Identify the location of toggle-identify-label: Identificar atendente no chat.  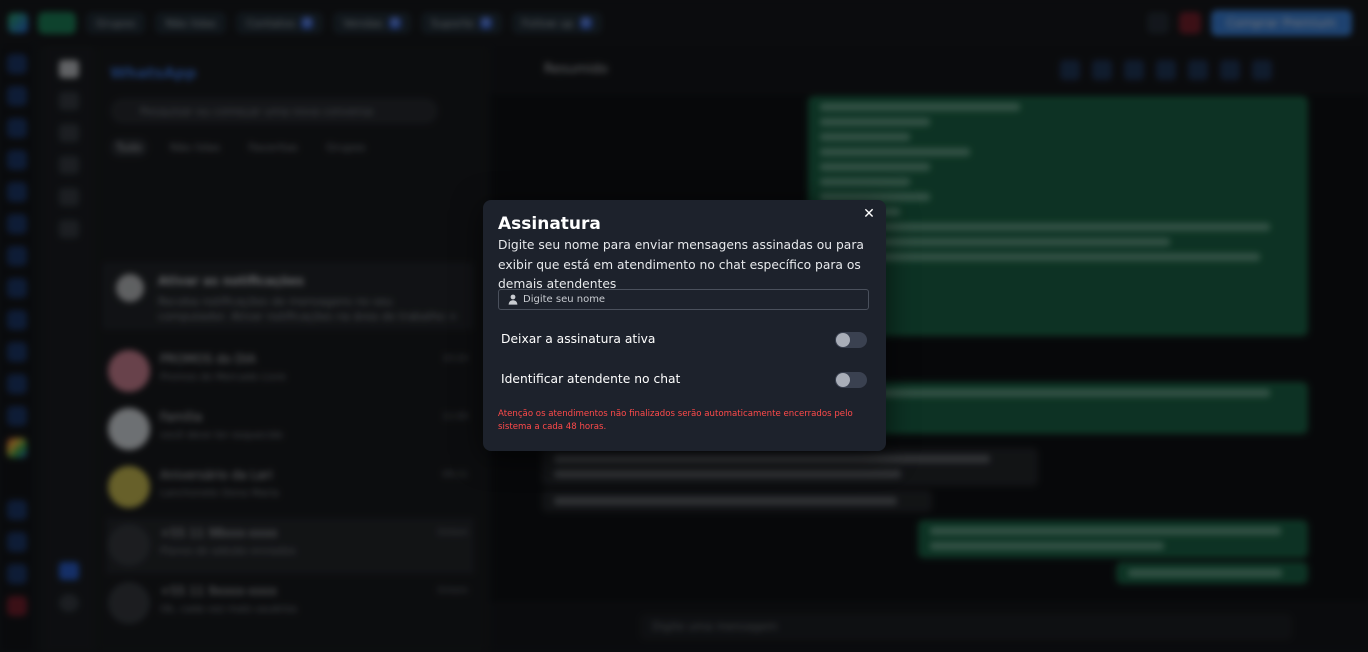
(591, 379).